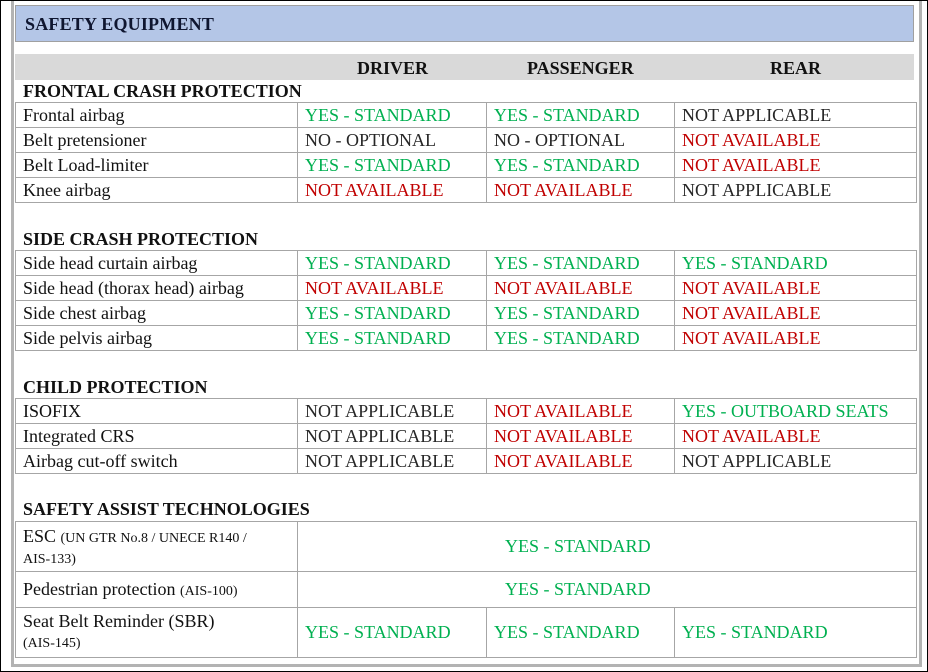 This screenshot has height=672, width=928. I want to click on row-label: Side head (thorax head) airbag, so click(156, 288).